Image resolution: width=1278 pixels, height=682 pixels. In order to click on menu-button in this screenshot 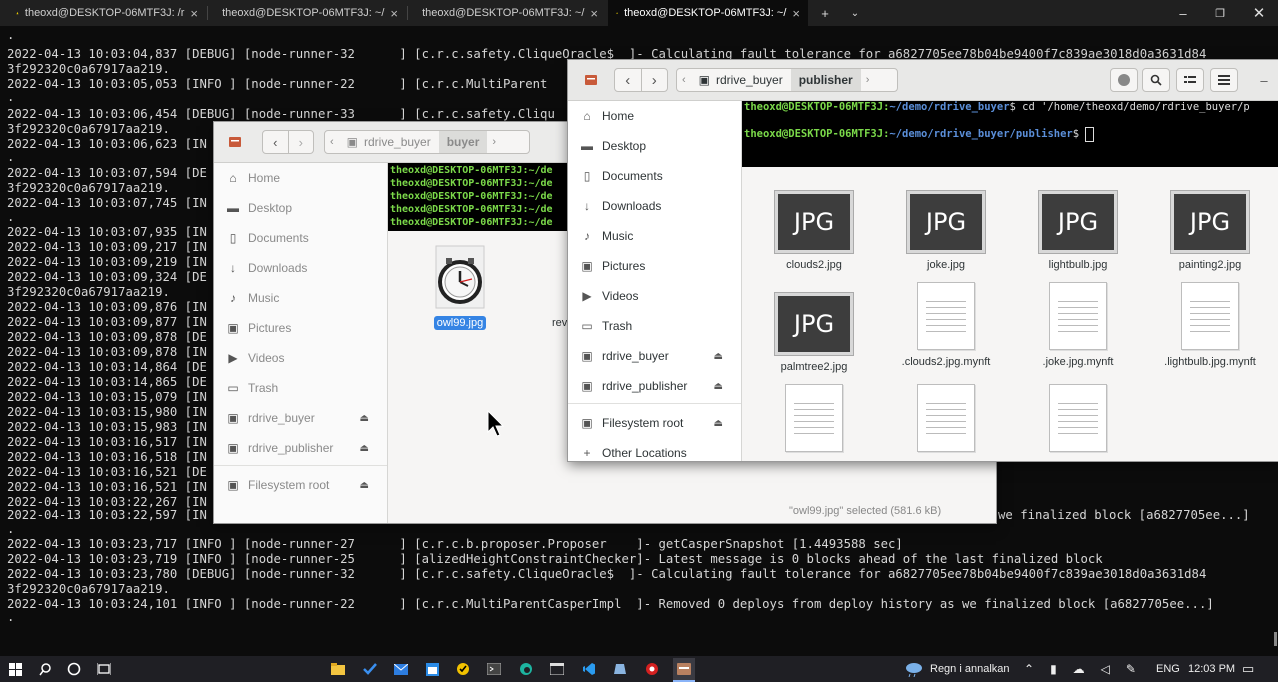, I will do `click(1224, 80)`.